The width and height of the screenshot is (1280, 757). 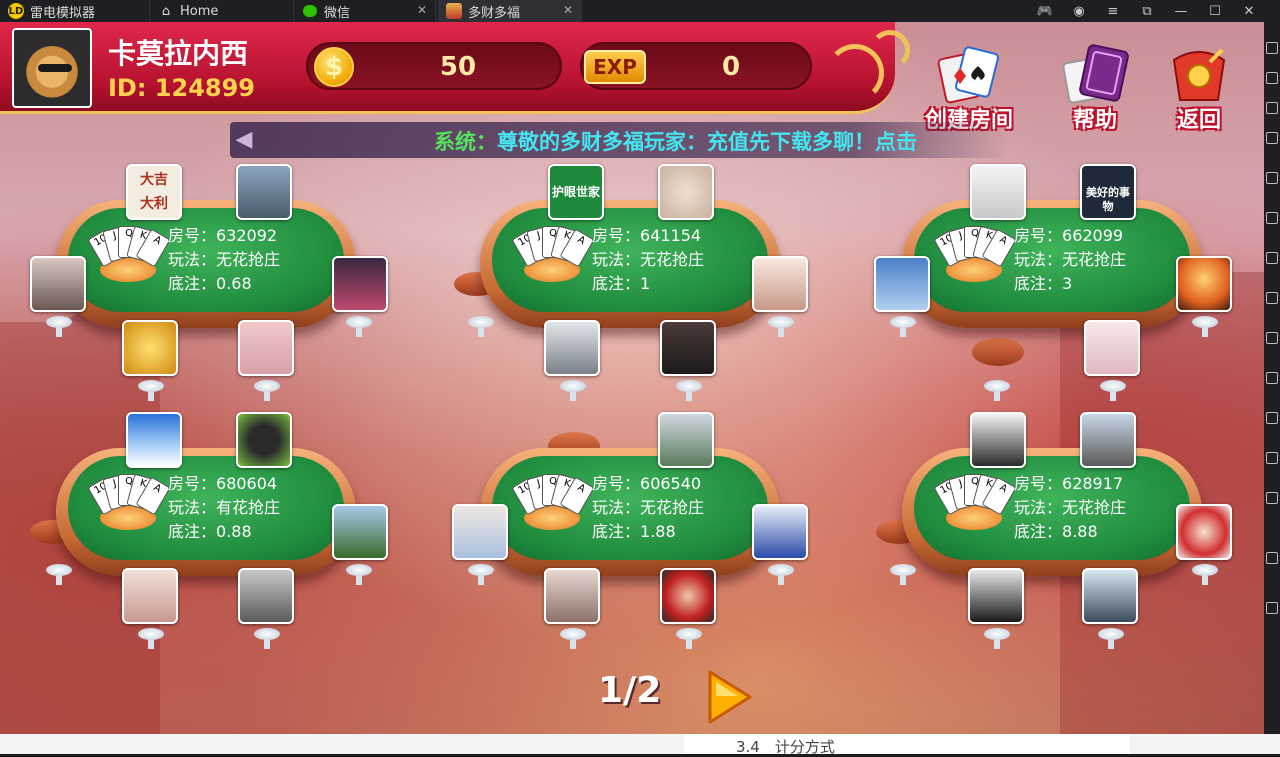 I want to click on menu-icon: ≡, so click(x=1113, y=11).